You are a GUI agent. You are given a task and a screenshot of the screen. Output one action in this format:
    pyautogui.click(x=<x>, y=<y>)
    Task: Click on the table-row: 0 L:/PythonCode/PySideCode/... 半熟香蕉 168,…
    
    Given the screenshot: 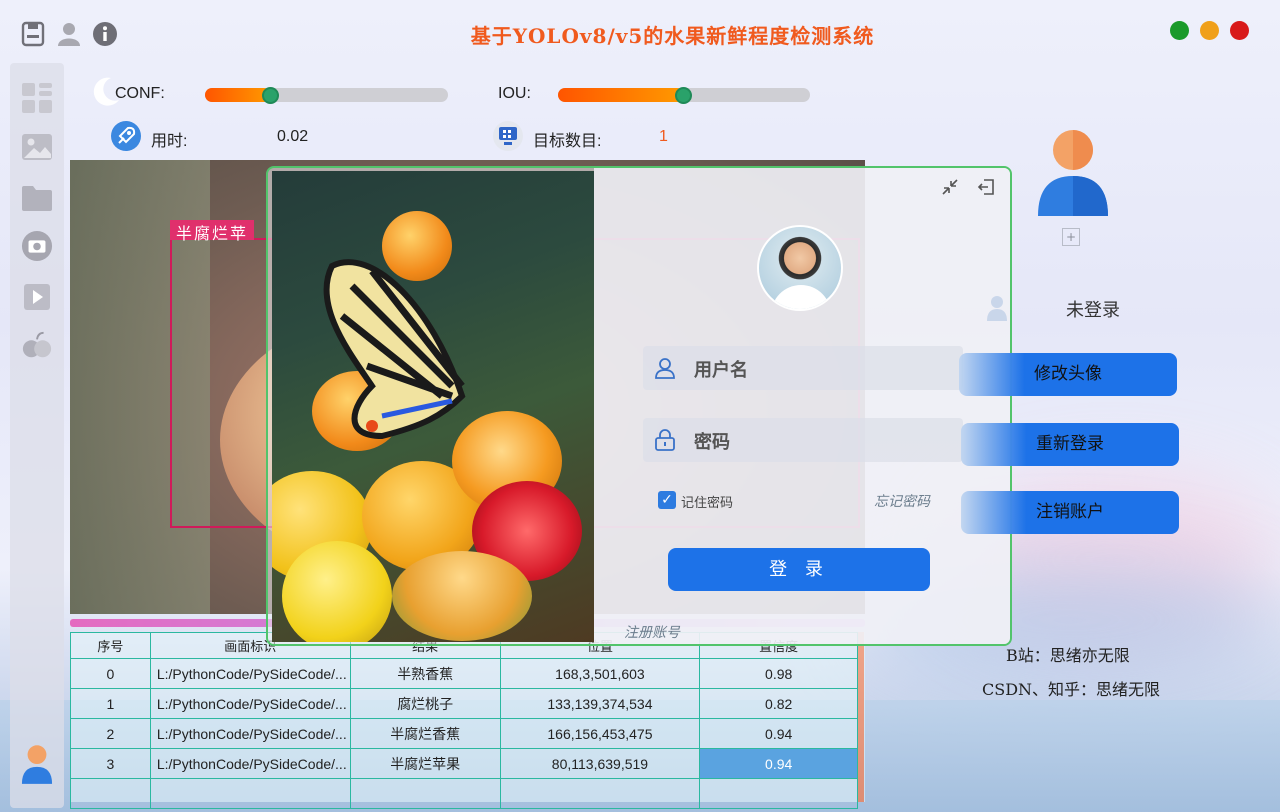 What is the action you would take?
    pyautogui.click(x=464, y=673)
    